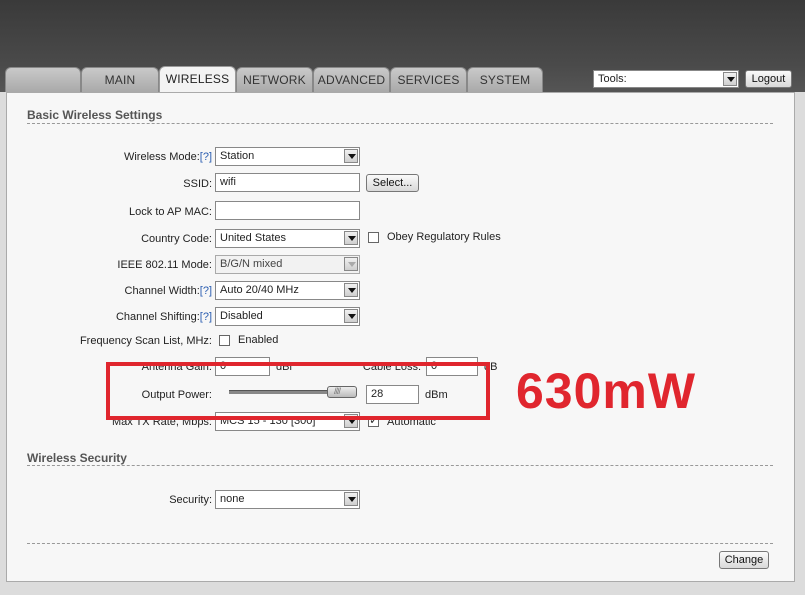  What do you see at coordinates (373, 237) in the screenshot?
I see `obey-regulatory-checkbox` at bounding box center [373, 237].